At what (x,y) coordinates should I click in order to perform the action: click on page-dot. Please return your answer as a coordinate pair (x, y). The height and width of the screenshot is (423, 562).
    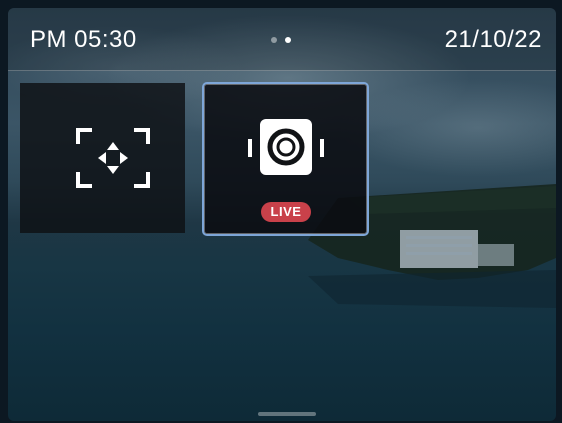
    Looking at the image, I should click on (274, 40).